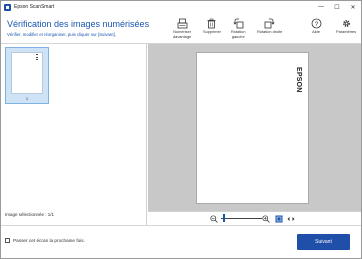 The width and height of the screenshot is (362, 259). What do you see at coordinates (7, 7) in the screenshot?
I see `app-logo-icon` at bounding box center [7, 7].